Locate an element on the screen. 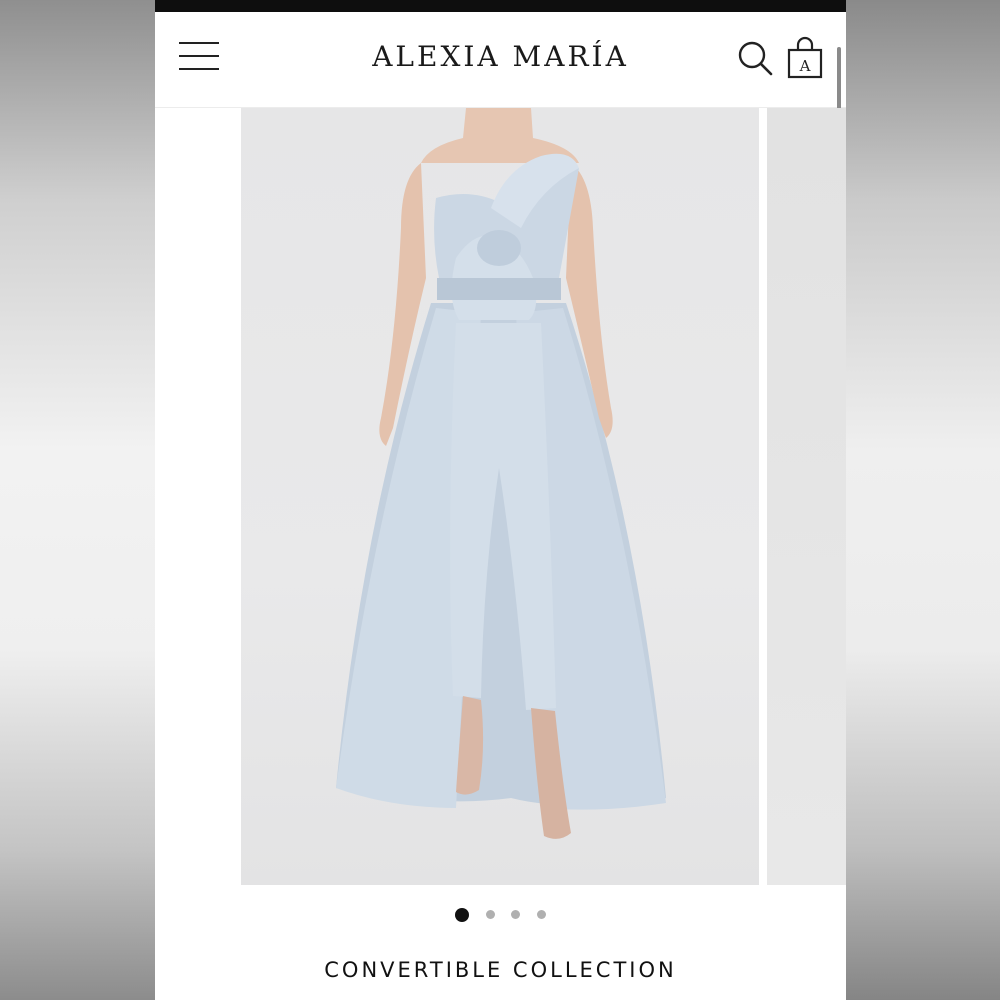 This screenshot has width=1000, height=1000. bag-logo-letter: A is located at coordinates (805, 66).